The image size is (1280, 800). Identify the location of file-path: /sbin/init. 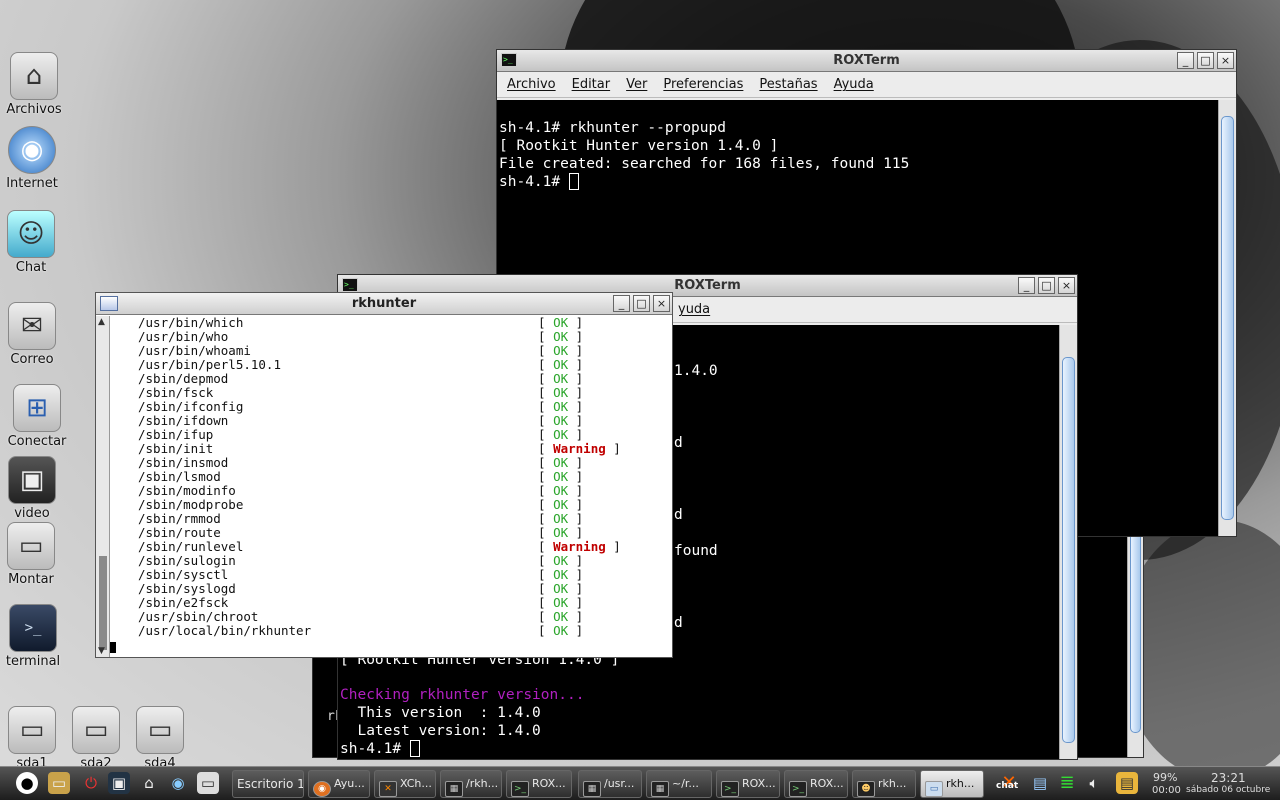
(176, 448).